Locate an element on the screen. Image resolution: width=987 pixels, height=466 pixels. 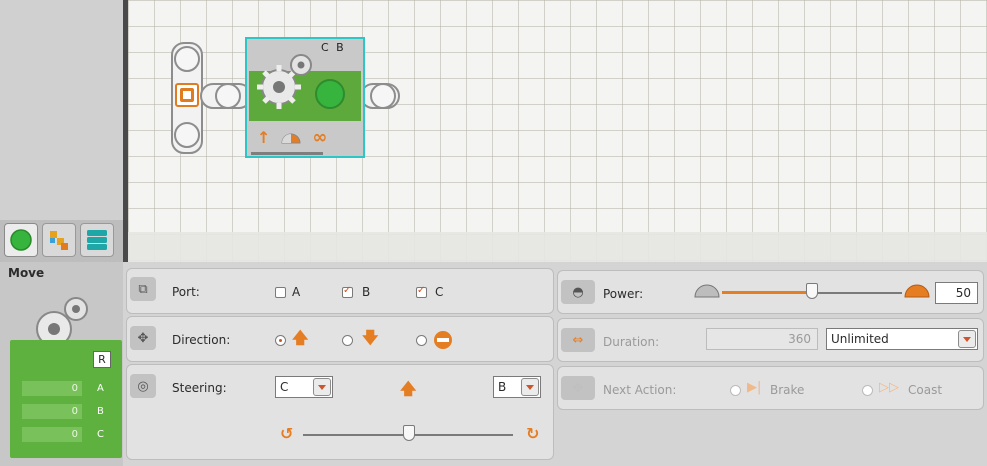
port-a-value: 0 is located at coordinates (52, 388).